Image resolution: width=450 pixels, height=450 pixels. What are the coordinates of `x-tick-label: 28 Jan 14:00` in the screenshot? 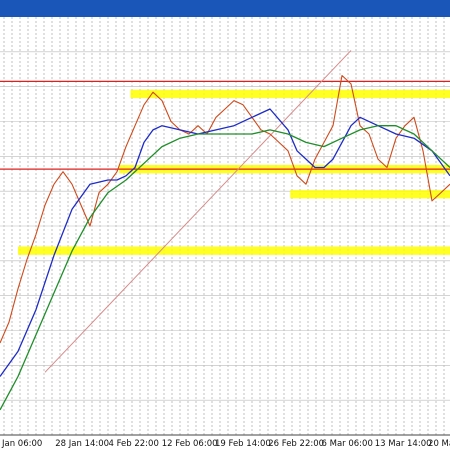 It's located at (82, 444).